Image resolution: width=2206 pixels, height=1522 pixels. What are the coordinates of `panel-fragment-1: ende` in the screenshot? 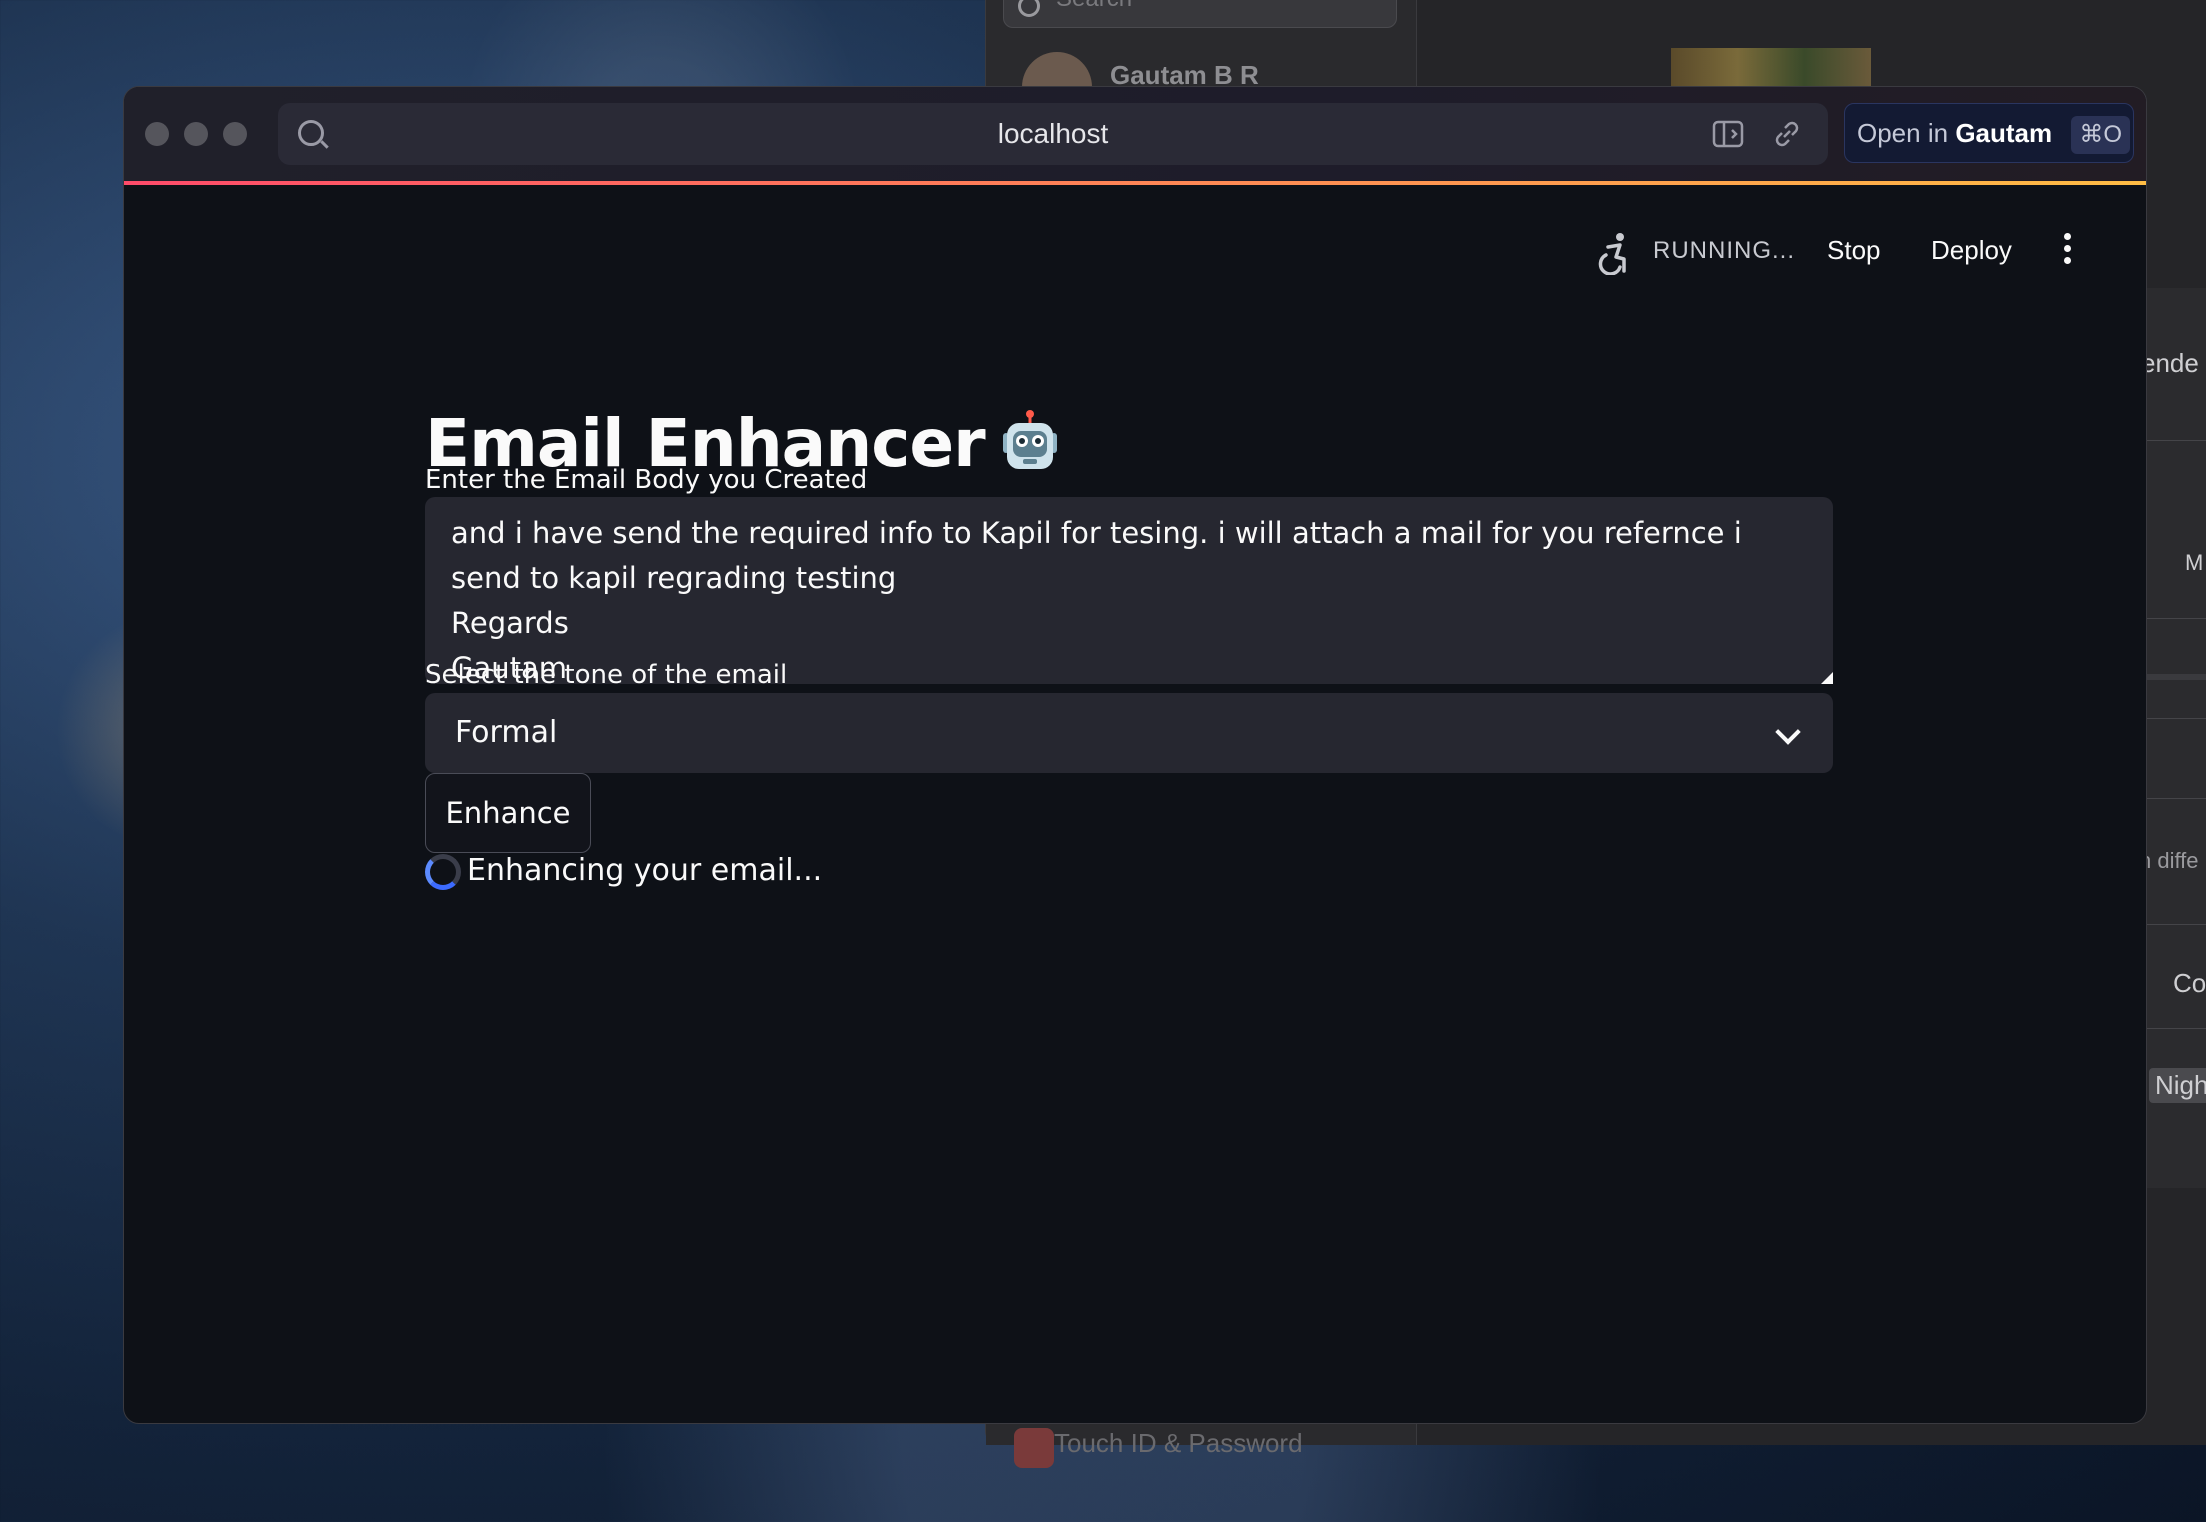 It's located at (2170, 363).